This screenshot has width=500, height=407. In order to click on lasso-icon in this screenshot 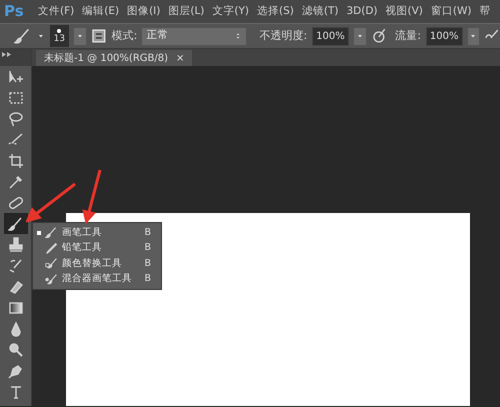, I will do `click(16, 118)`.